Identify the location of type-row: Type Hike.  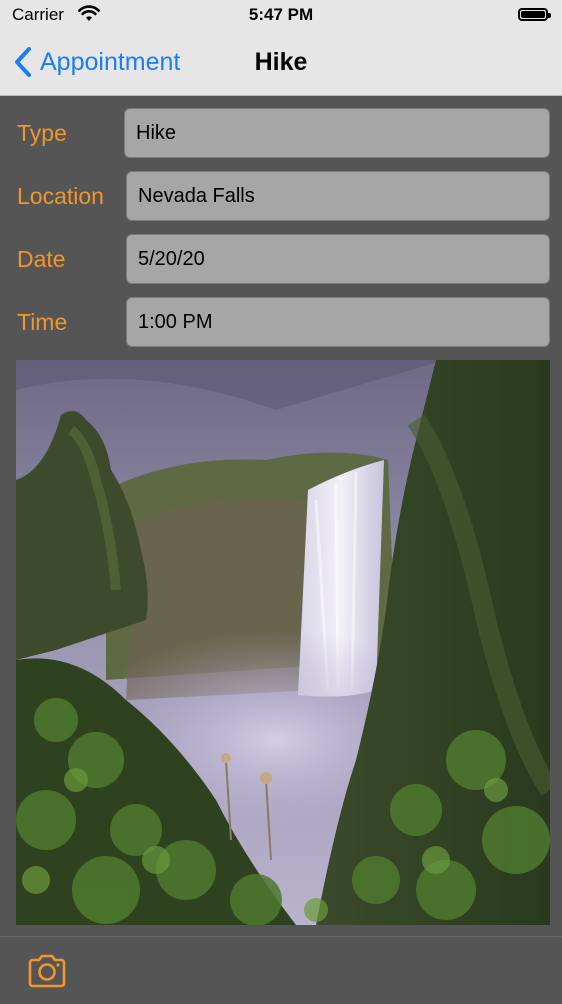
(281, 134).